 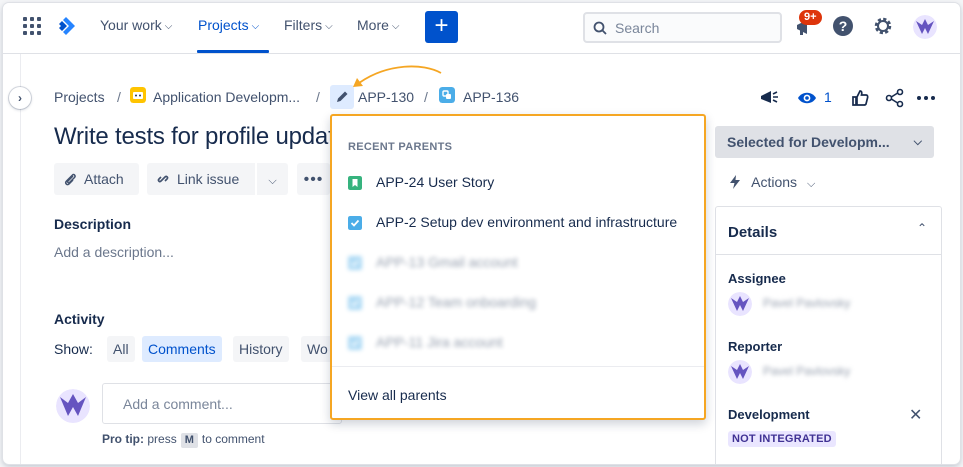 I want to click on parent-option: APP-24 User Story, so click(x=523, y=183).